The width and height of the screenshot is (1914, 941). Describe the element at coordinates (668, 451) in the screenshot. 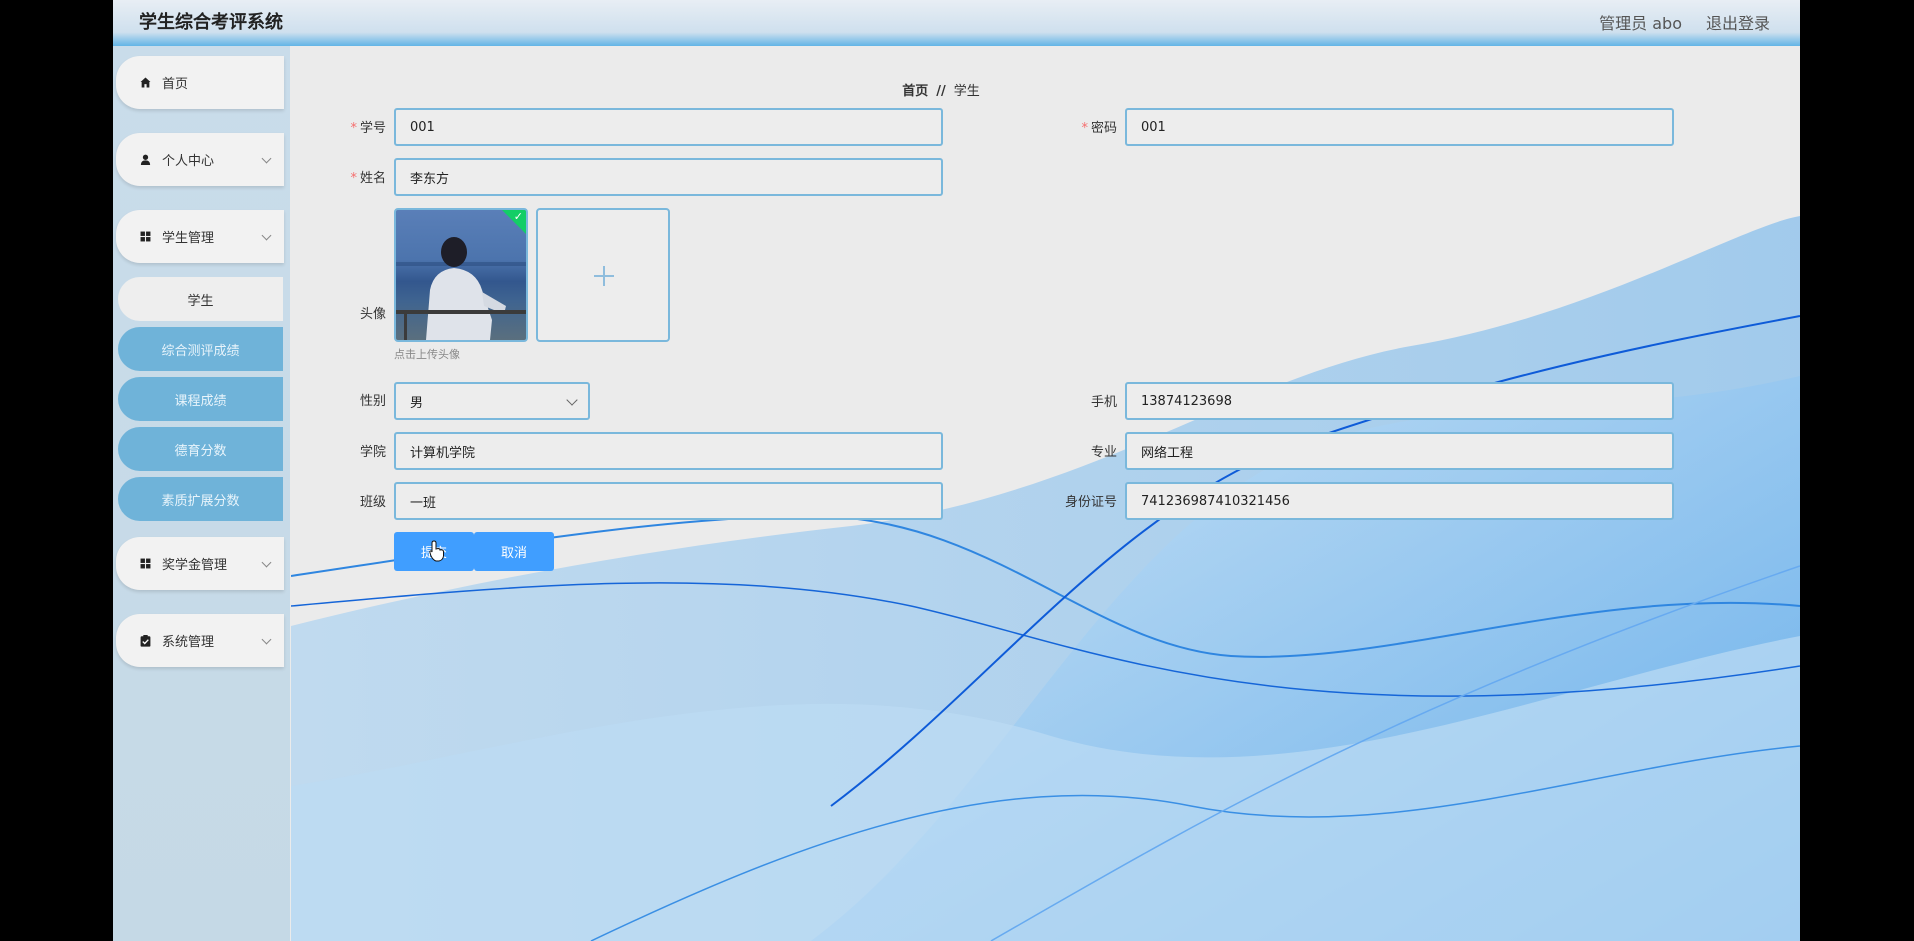

I see `college-input: 计算机学院` at that location.